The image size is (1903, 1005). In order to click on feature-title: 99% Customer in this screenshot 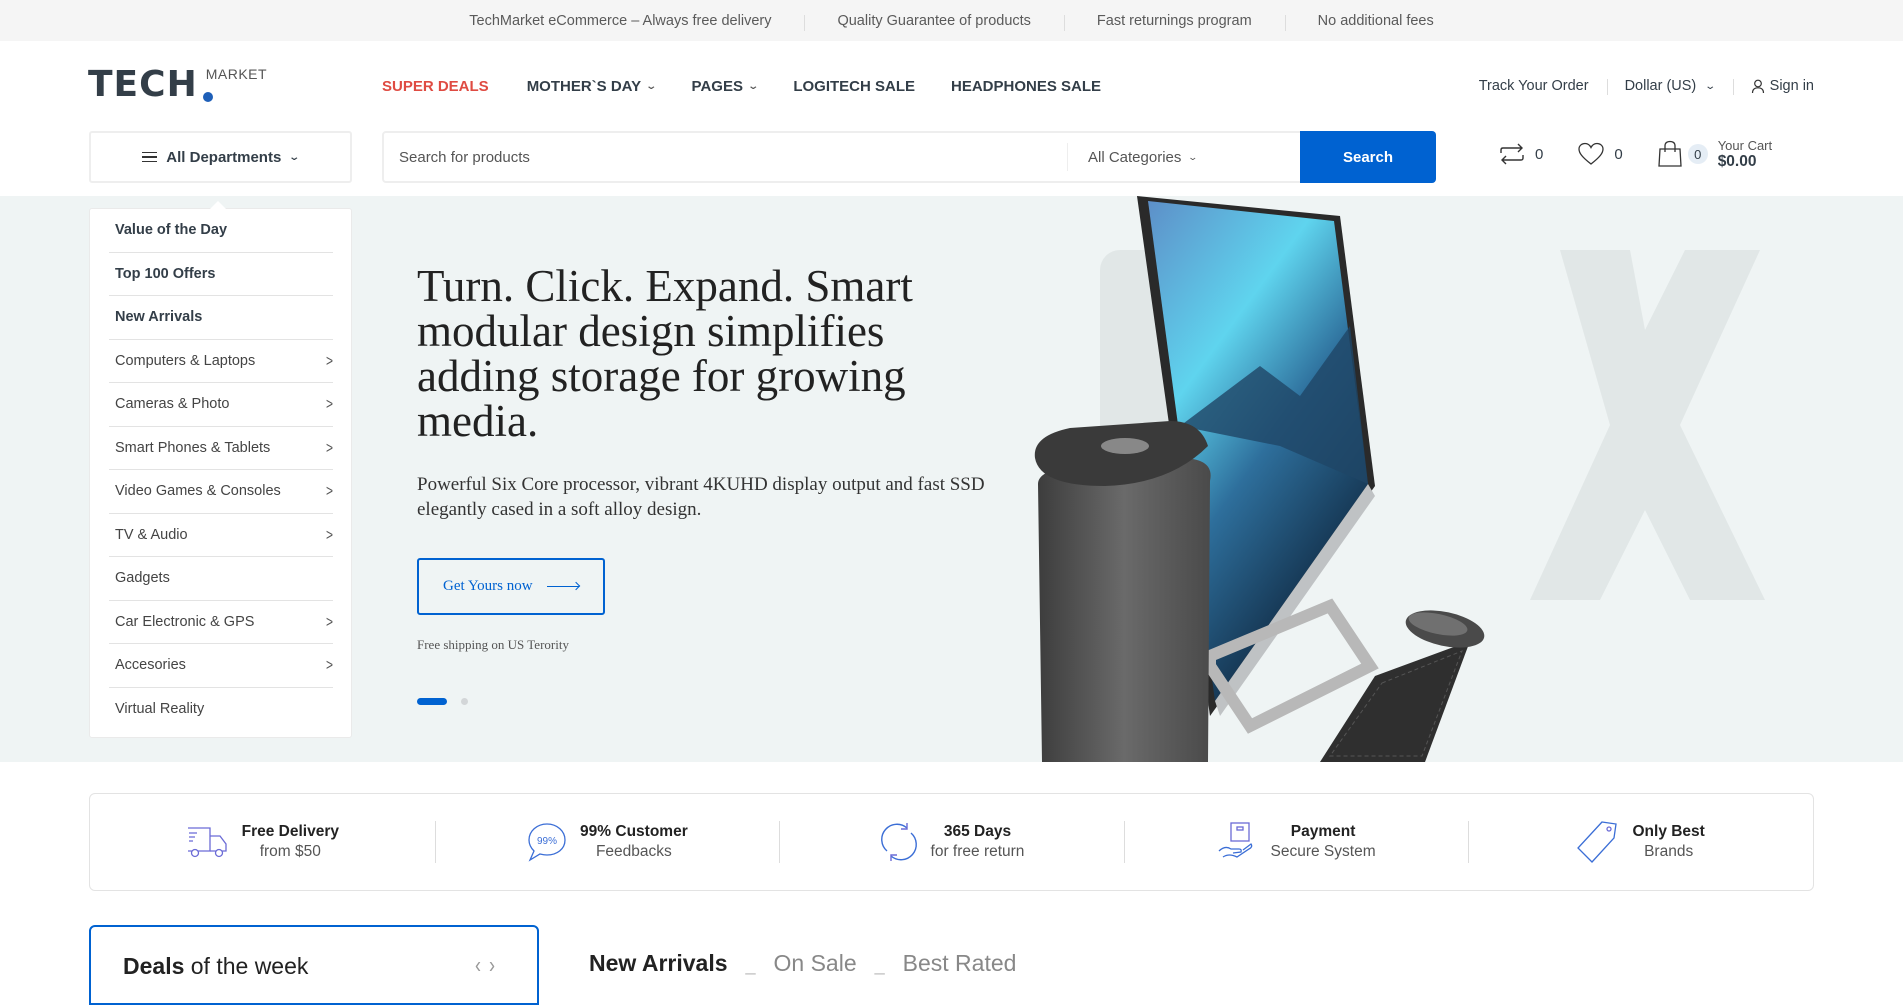, I will do `click(634, 831)`.